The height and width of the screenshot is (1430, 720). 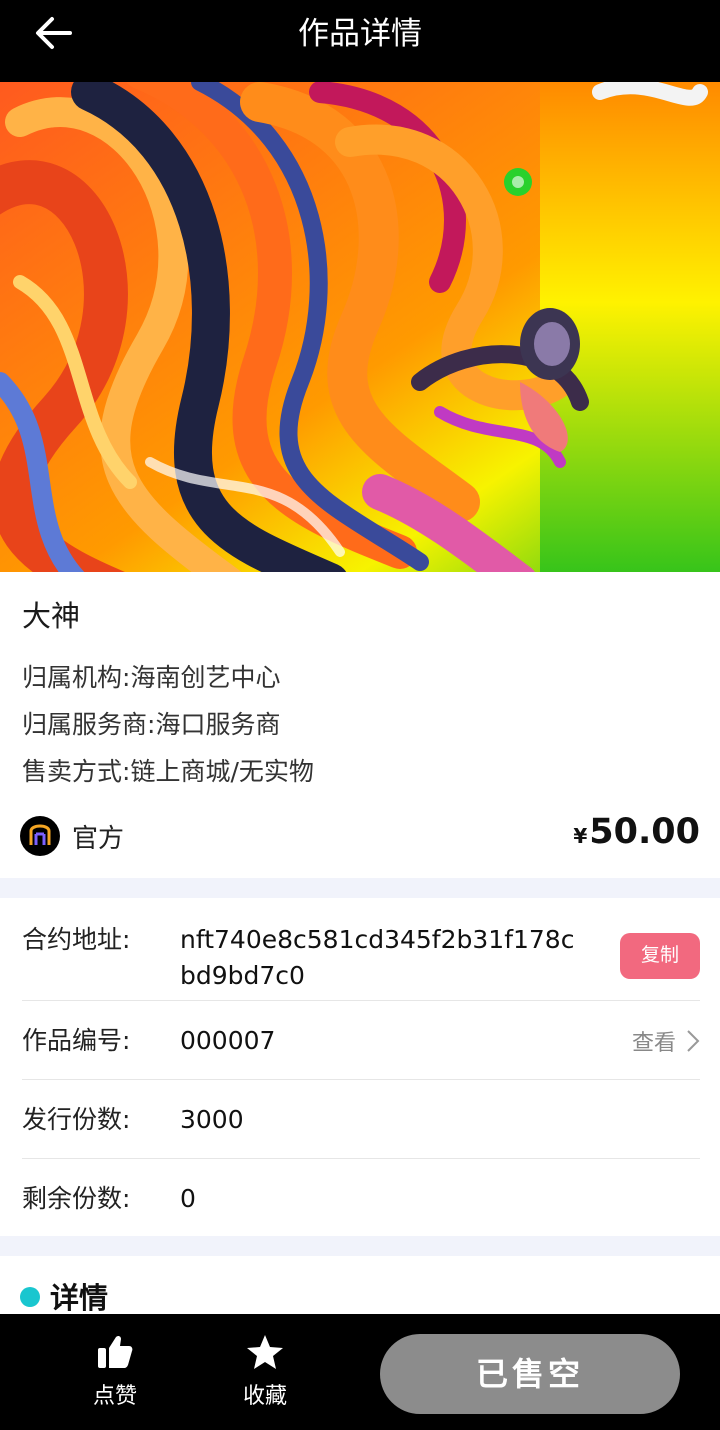 I want to click on provider-row: 归属服务商:海口服务商, so click(x=151, y=725).